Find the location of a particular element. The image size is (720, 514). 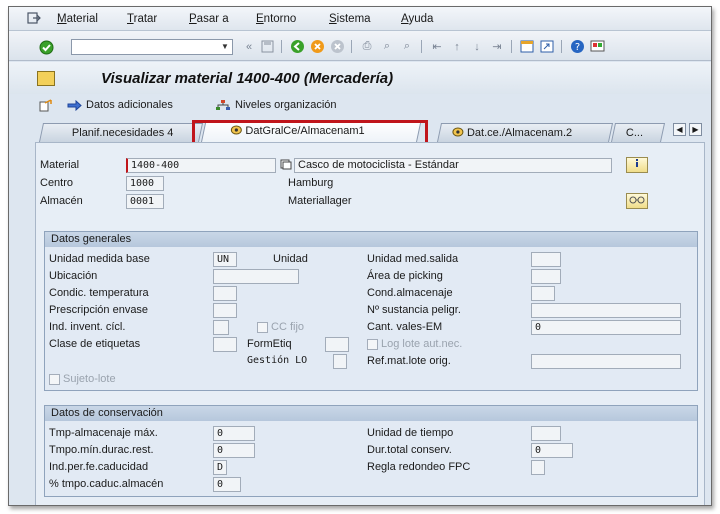

tab-plant-storage-2: Dat.ce./Almacenam.2 is located at coordinates (525, 132).